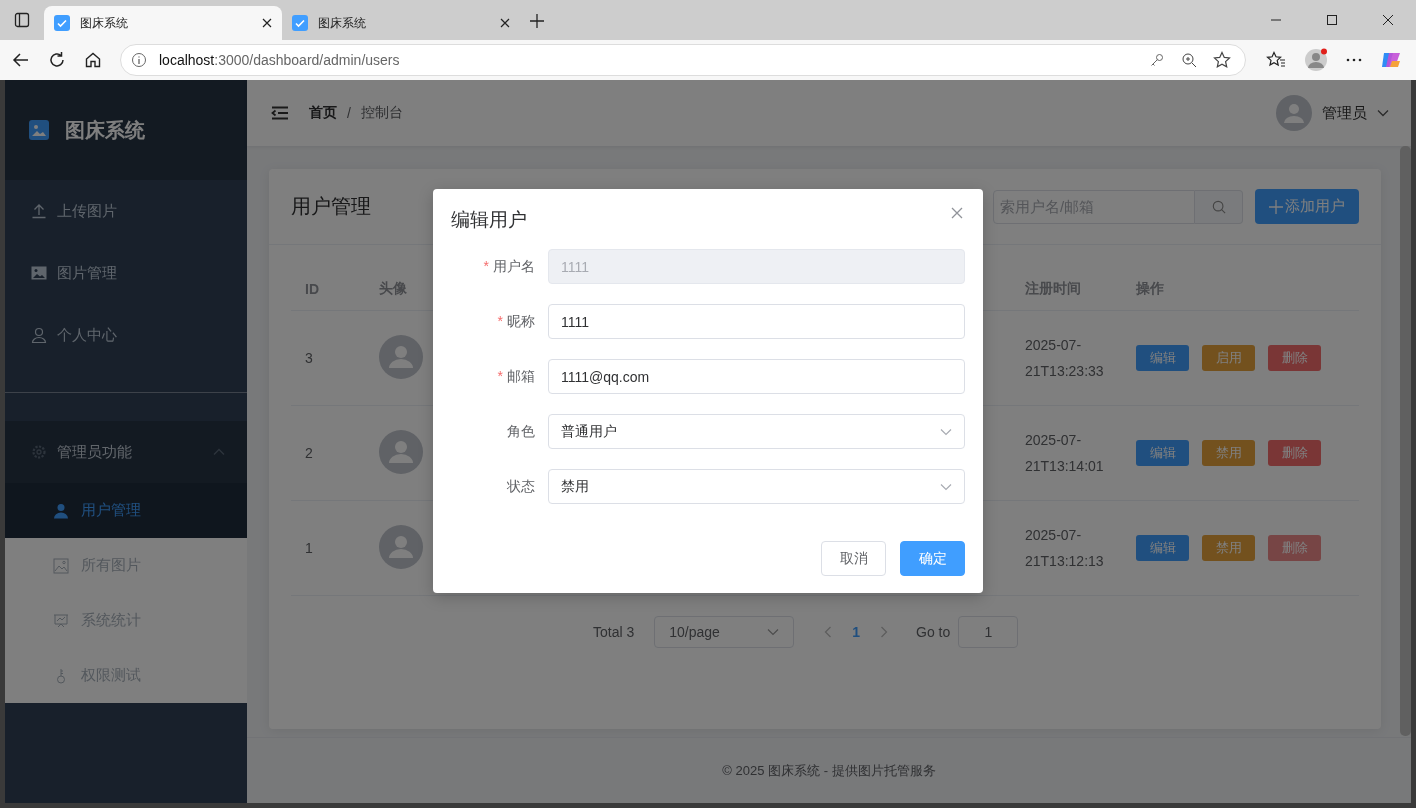 The width and height of the screenshot is (1416, 808). Describe the element at coordinates (1157, 60) in the screenshot. I see `key-icon` at that location.